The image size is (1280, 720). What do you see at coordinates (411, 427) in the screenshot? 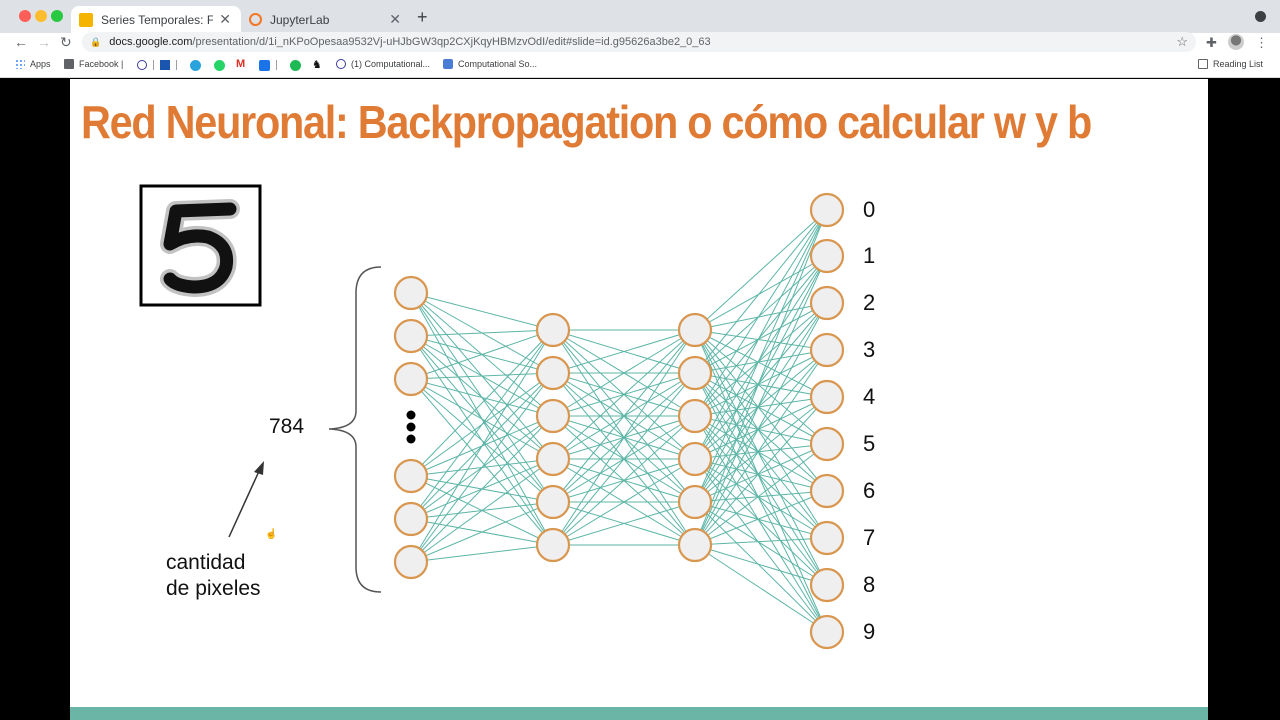
I see `ellipsis-dots` at bounding box center [411, 427].